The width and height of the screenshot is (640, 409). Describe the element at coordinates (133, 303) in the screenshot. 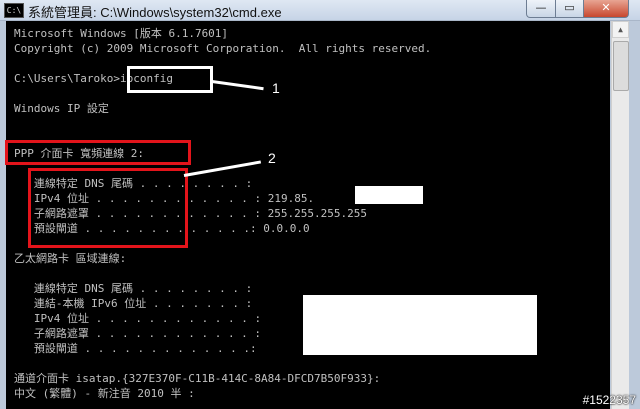

I see `console-line: 連結-本機 IPv6 位址 . . . . . . . :` at that location.